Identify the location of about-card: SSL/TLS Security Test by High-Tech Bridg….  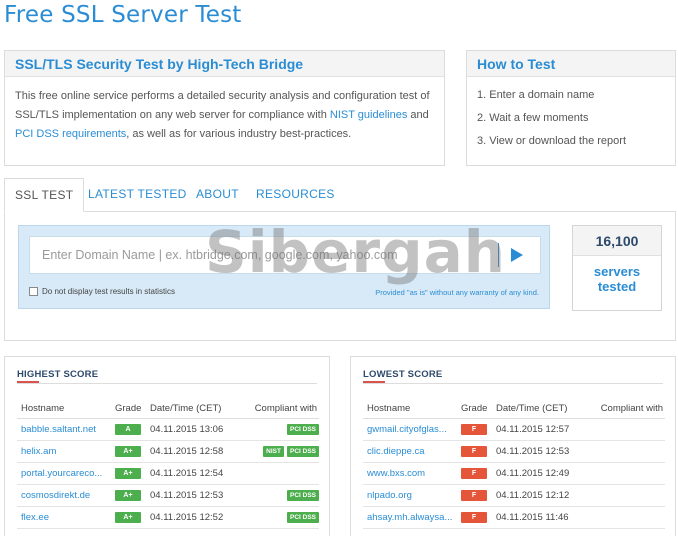
(224, 108).